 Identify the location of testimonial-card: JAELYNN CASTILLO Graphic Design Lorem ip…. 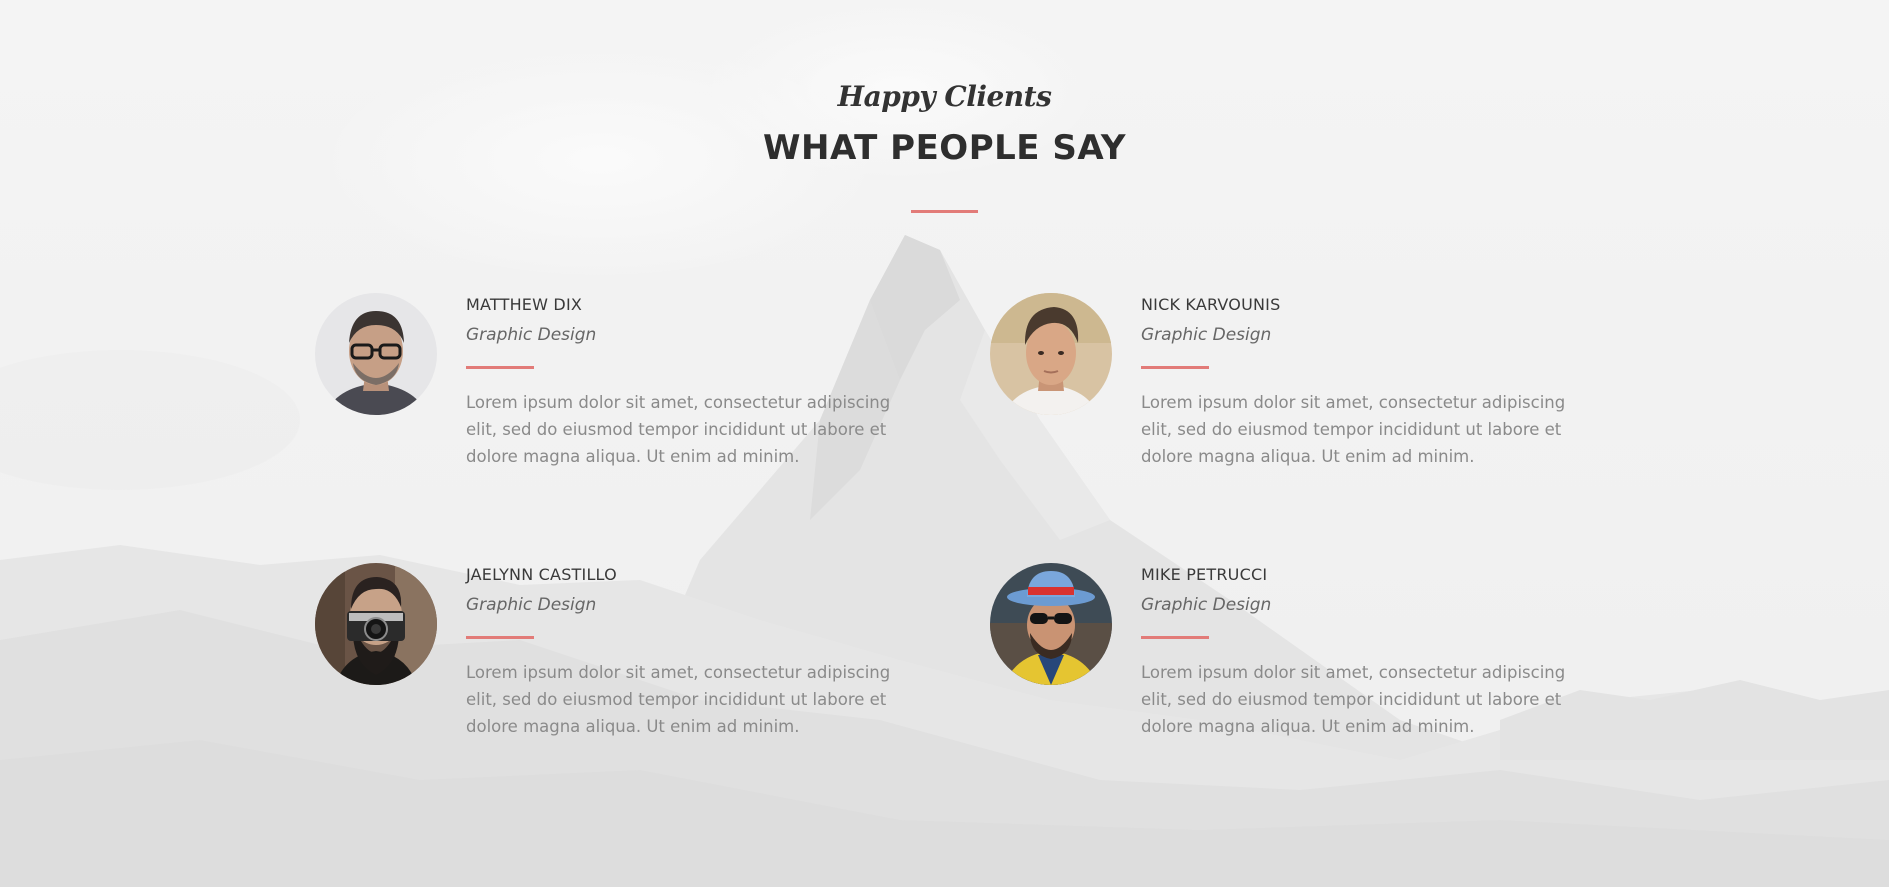
(635, 678).